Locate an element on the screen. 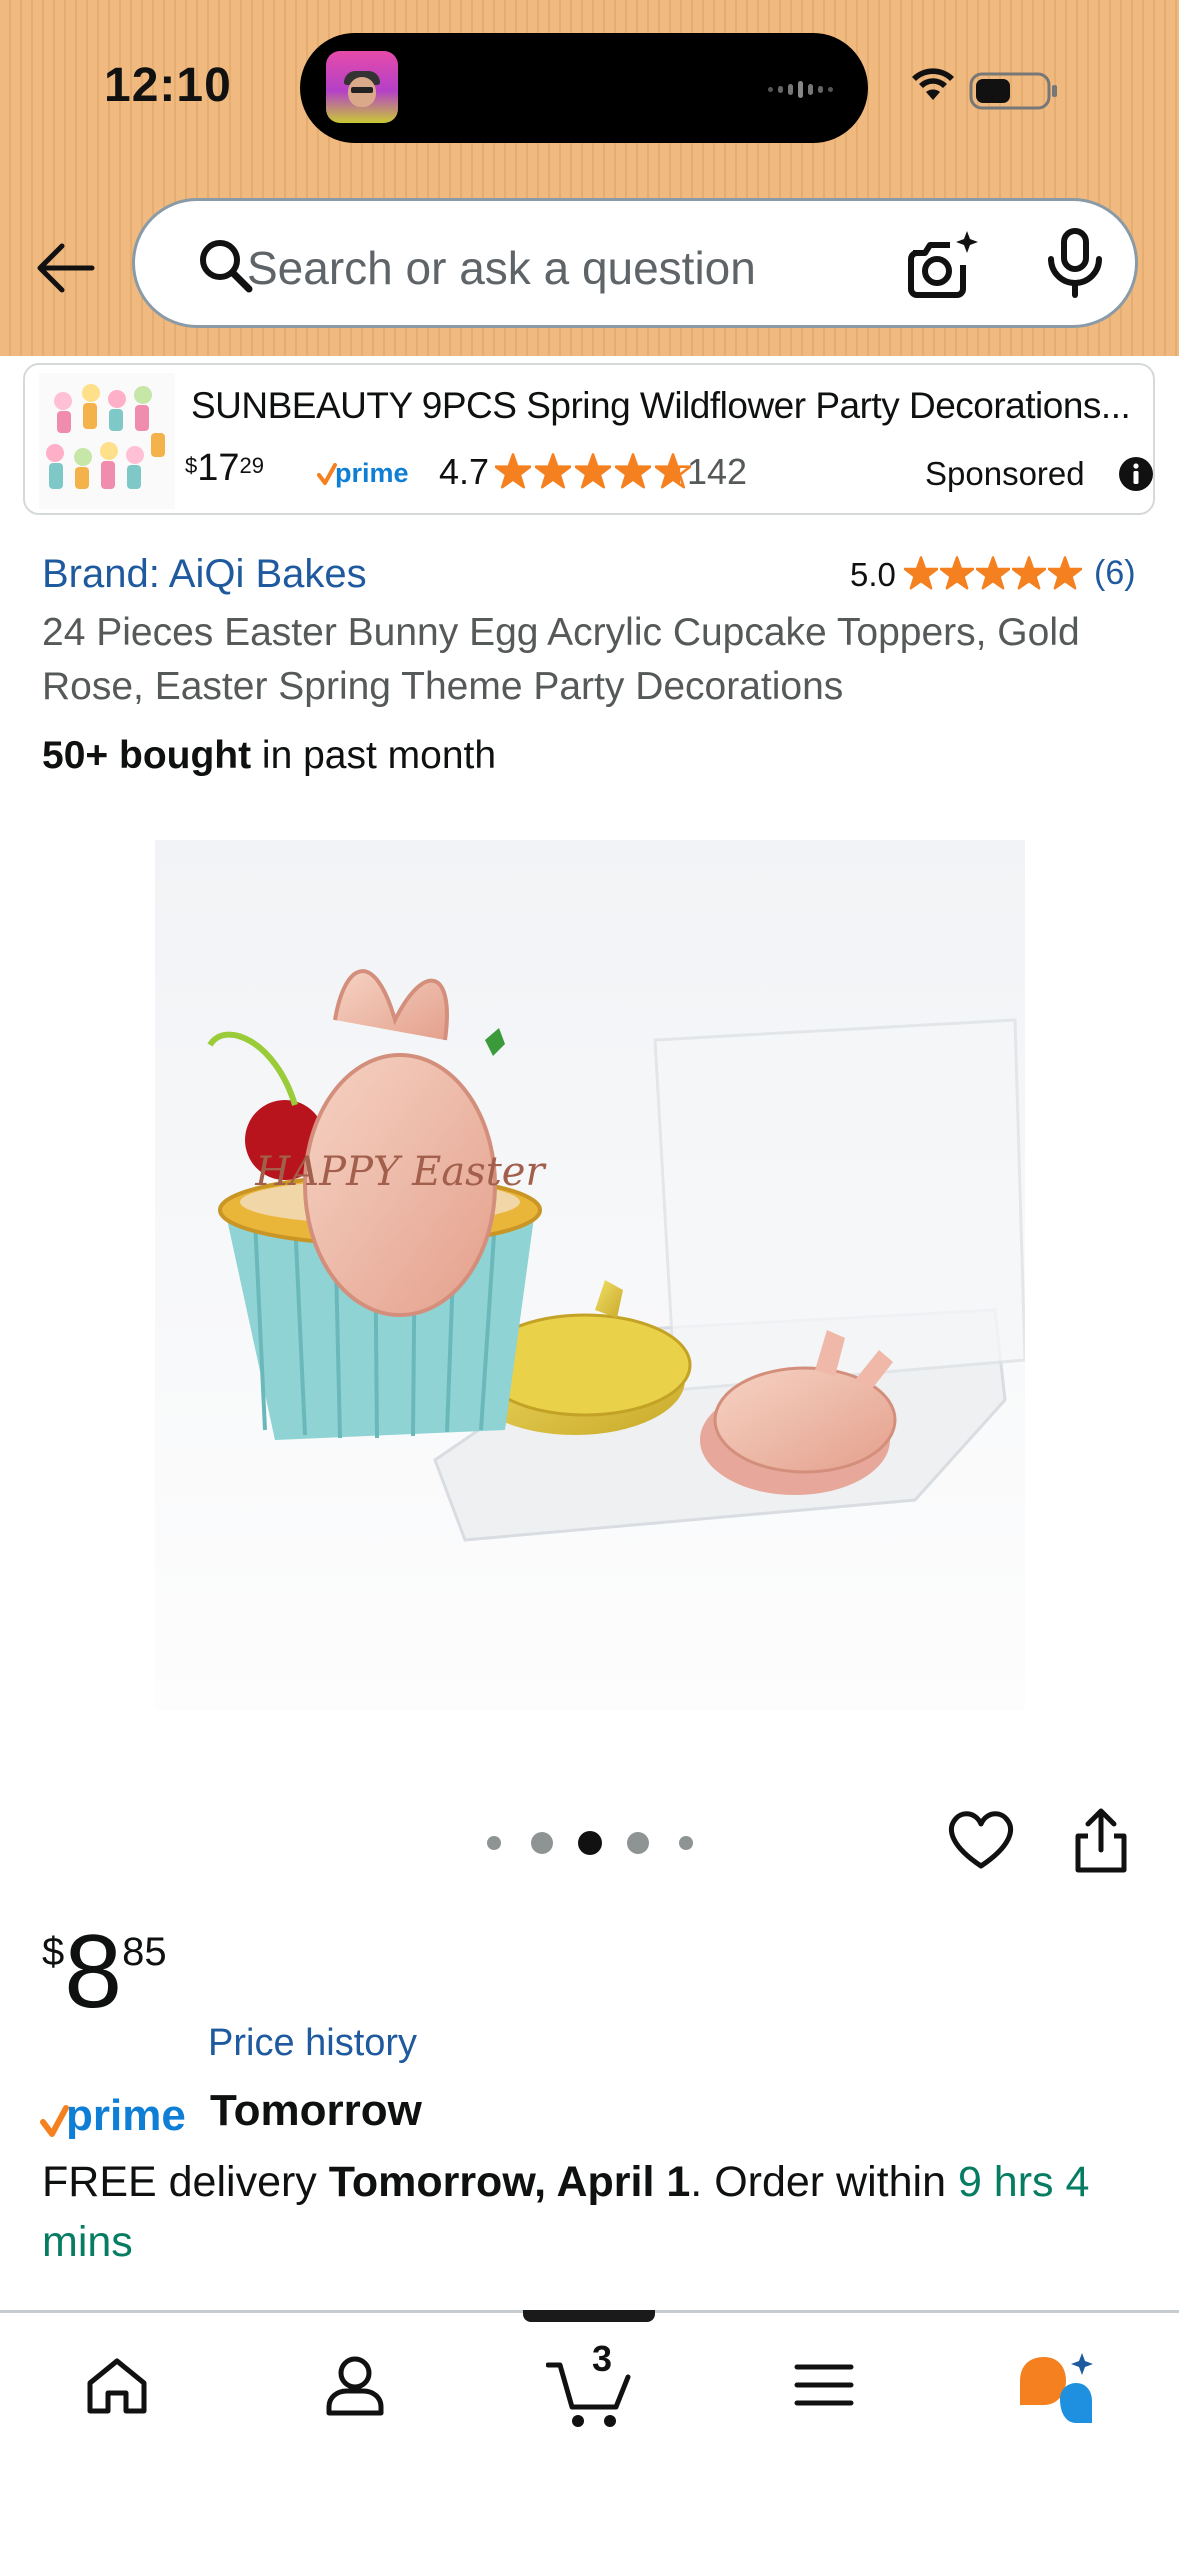 The width and height of the screenshot is (1179, 2556). cart-icon is located at coordinates (590, 2393).